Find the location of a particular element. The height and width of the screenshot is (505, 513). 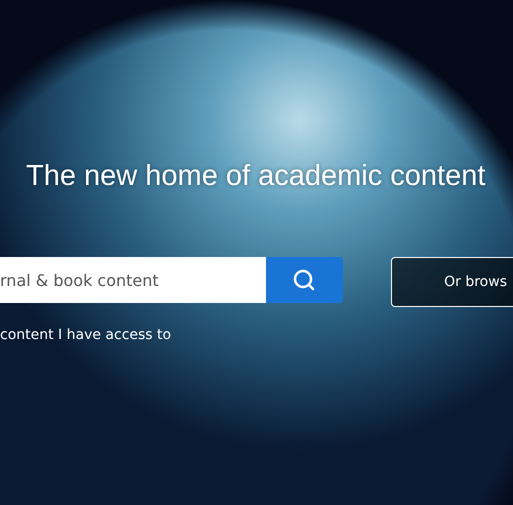

search-icon is located at coordinates (304, 280).